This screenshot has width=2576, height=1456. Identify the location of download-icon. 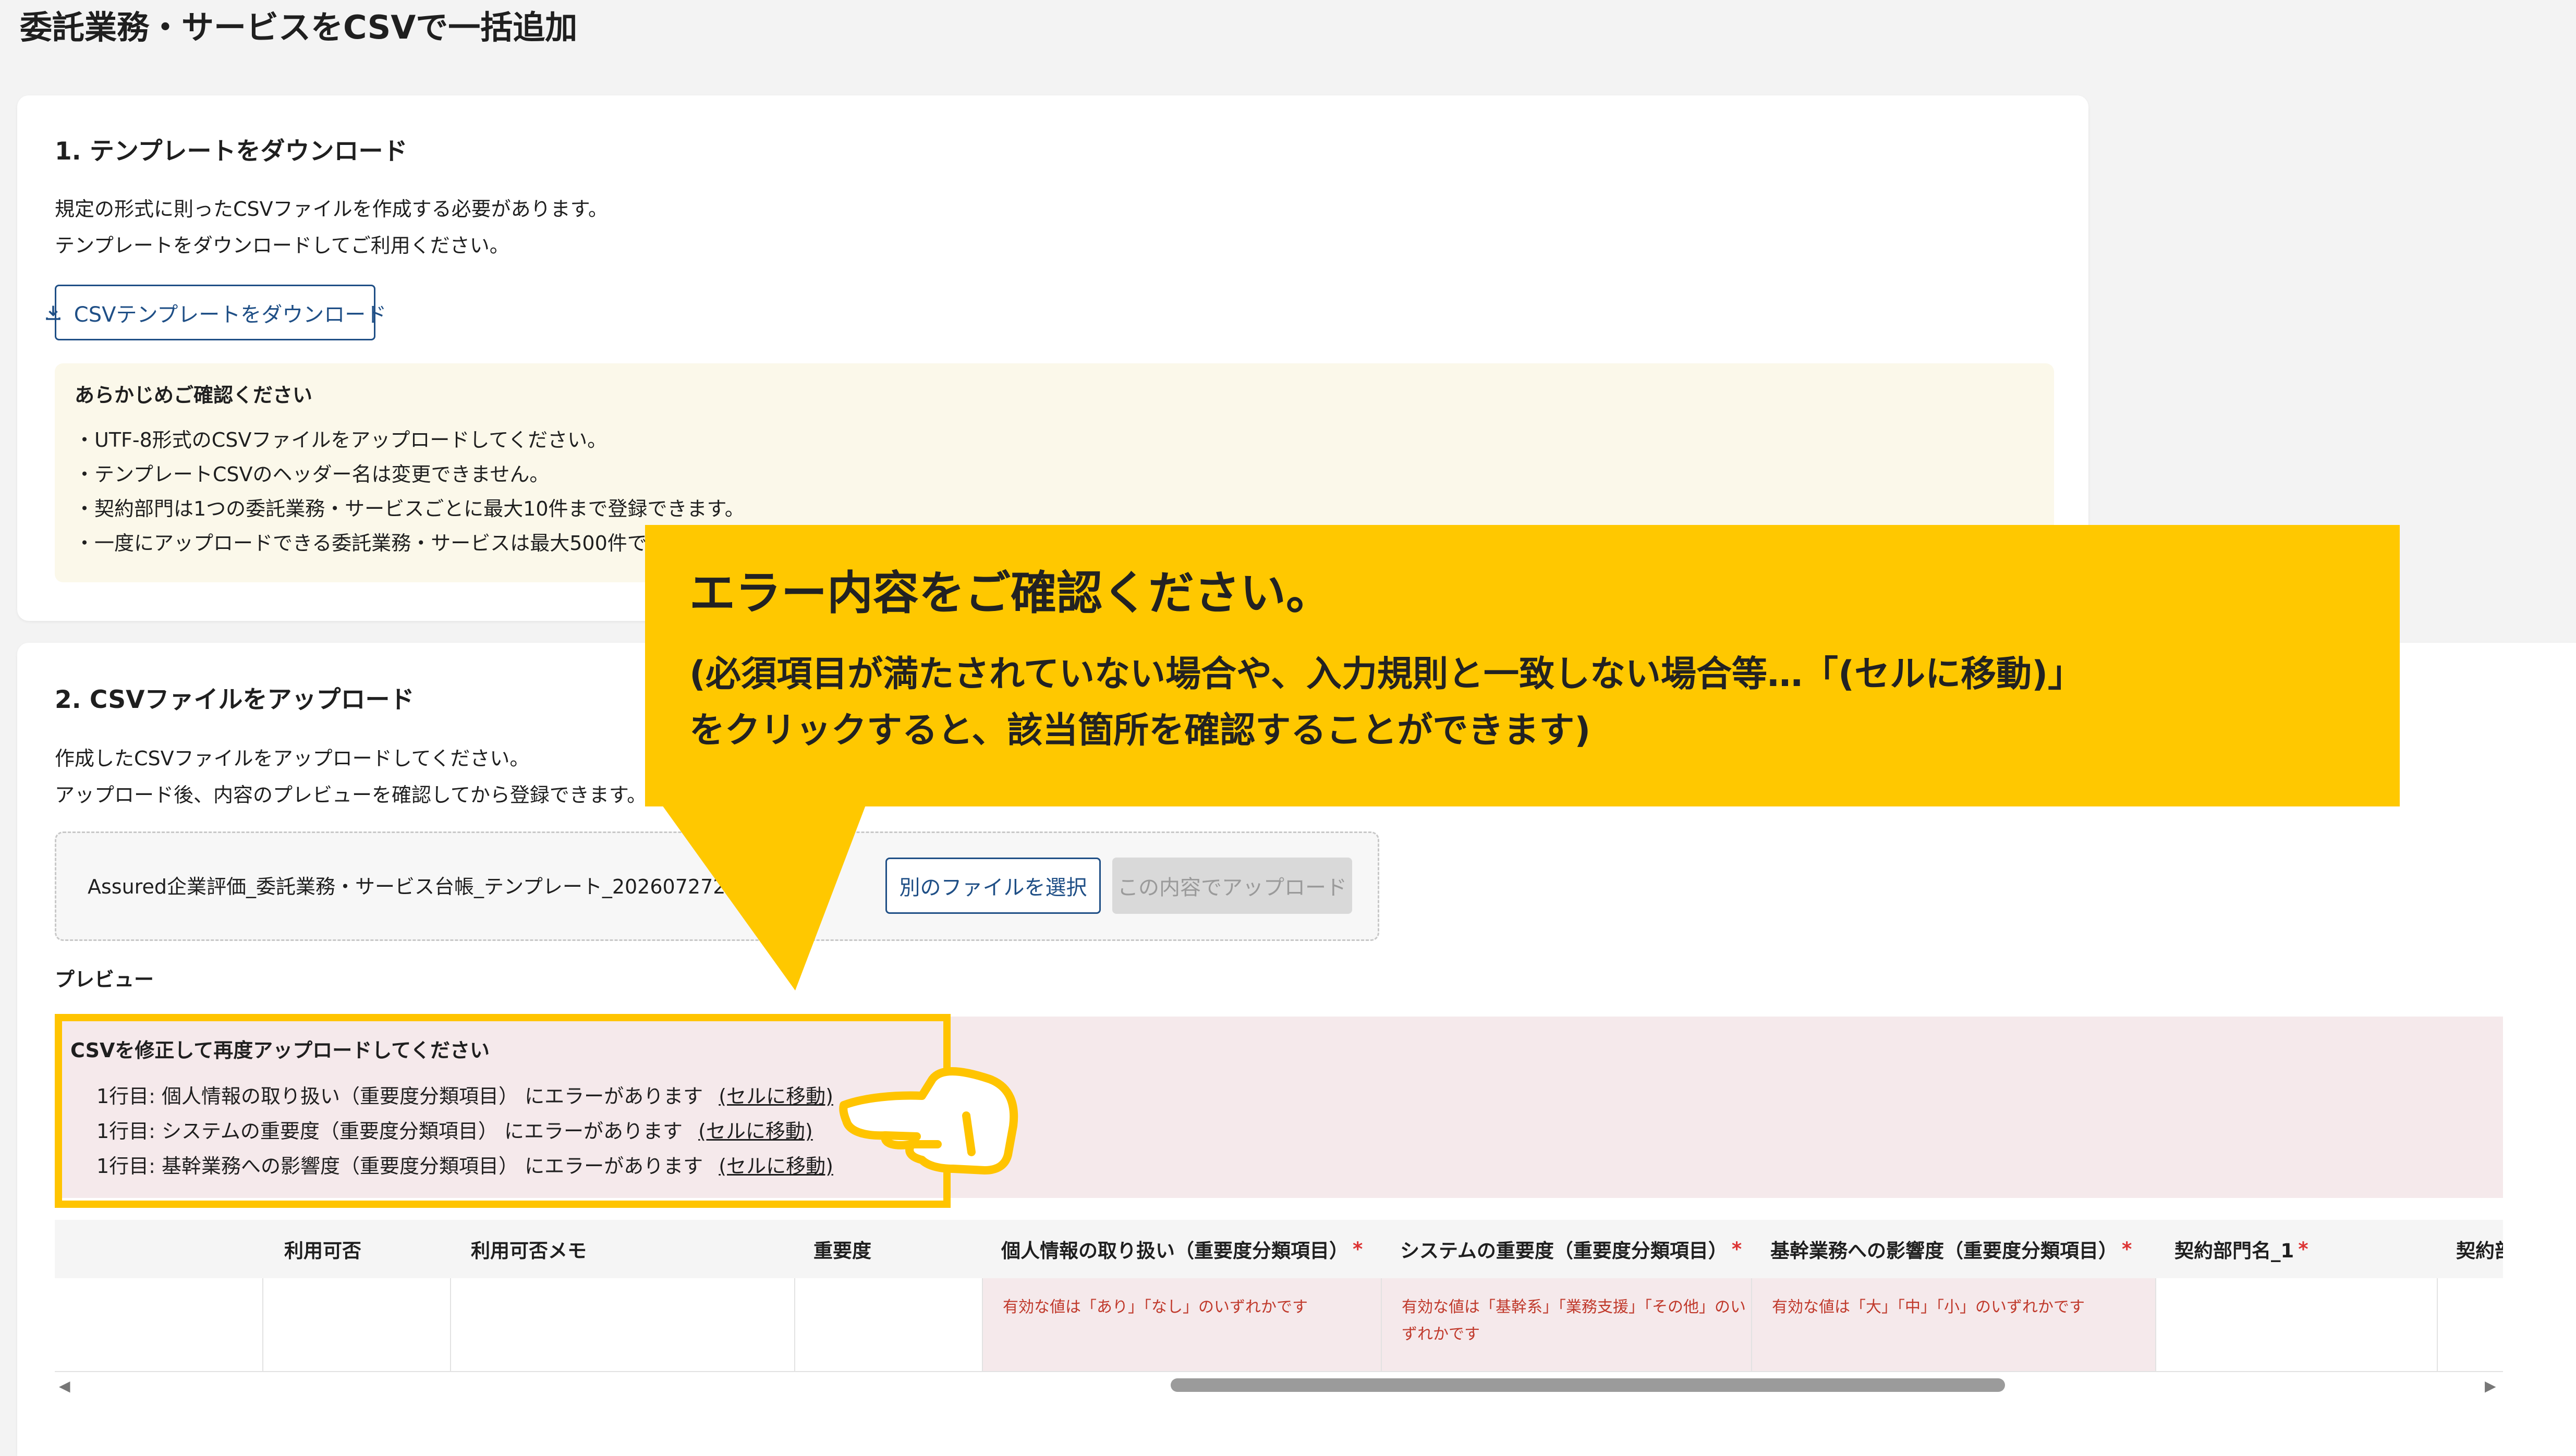
(53, 312).